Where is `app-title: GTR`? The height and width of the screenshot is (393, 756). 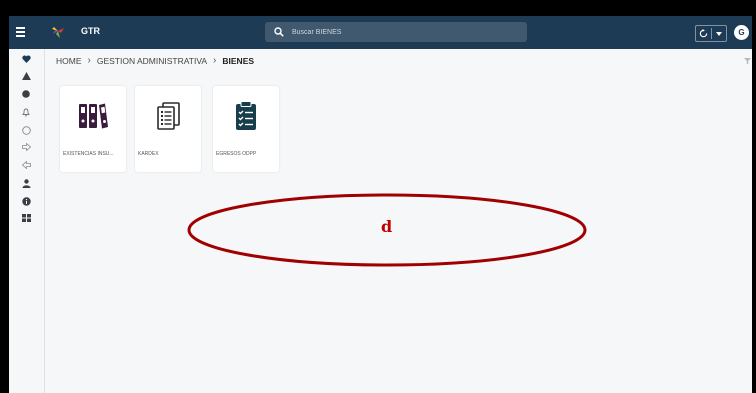 app-title: GTR is located at coordinates (90, 31).